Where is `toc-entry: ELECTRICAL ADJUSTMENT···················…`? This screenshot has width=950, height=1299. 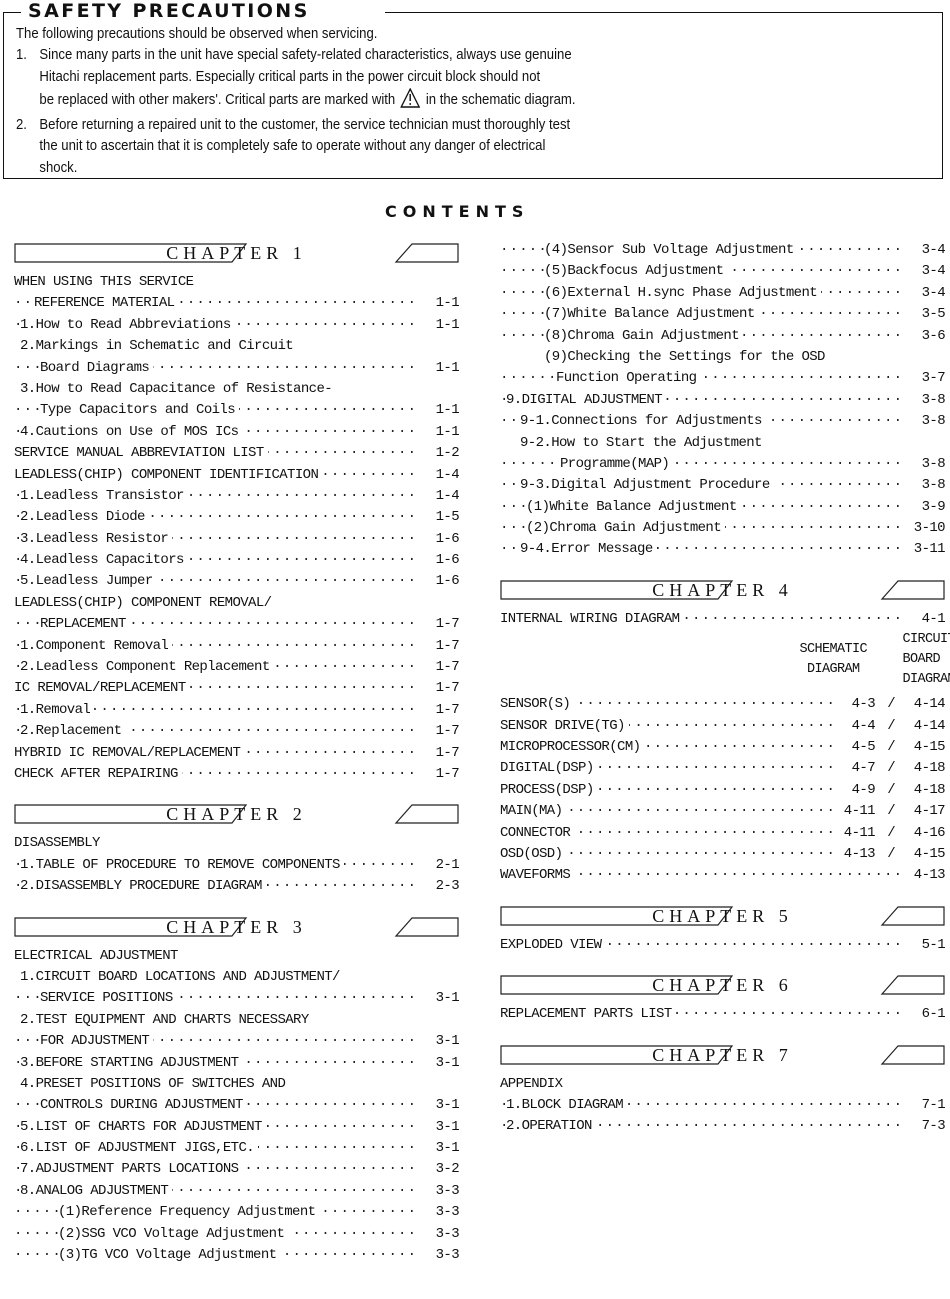 toc-entry: ELECTRICAL ADJUSTMENT···················… is located at coordinates (236, 956).